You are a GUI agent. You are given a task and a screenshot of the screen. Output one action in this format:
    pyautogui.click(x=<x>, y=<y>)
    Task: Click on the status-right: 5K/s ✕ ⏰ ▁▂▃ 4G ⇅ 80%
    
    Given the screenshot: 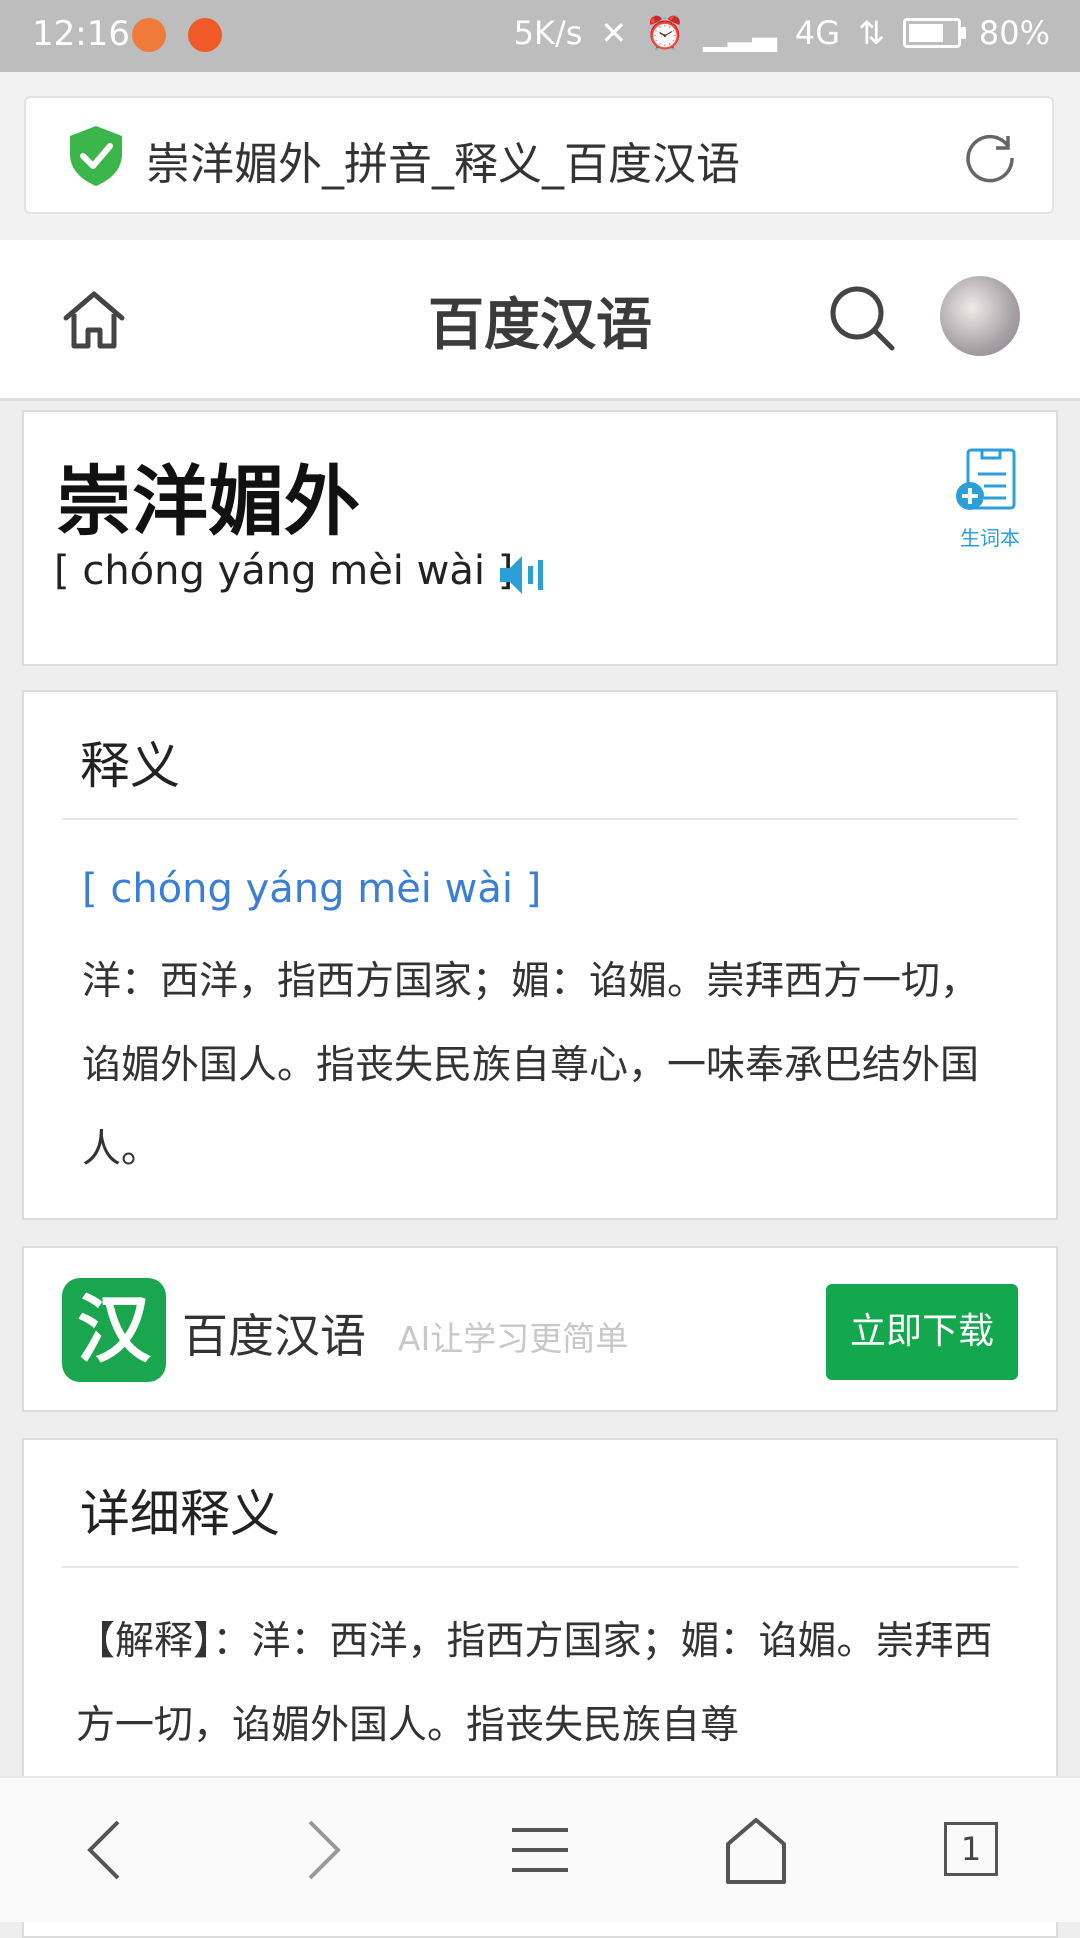 What is the action you would take?
    pyautogui.click(x=782, y=33)
    